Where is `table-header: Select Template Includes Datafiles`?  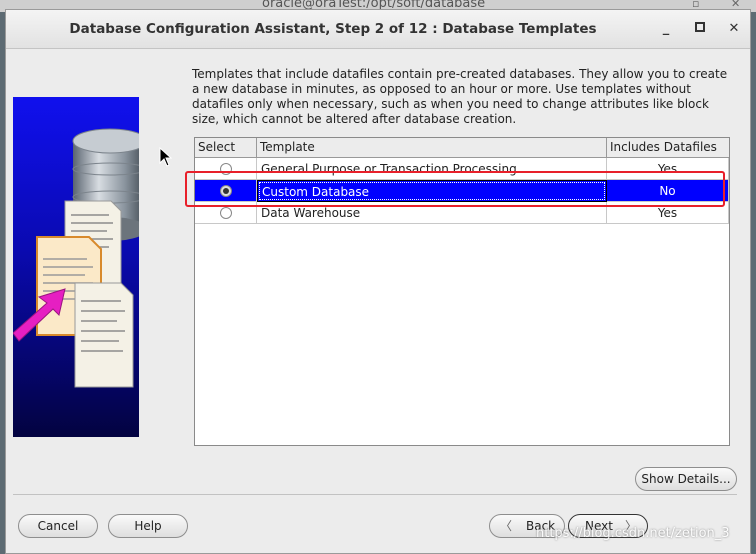
table-header: Select Template Includes Datafiles is located at coordinates (462, 148).